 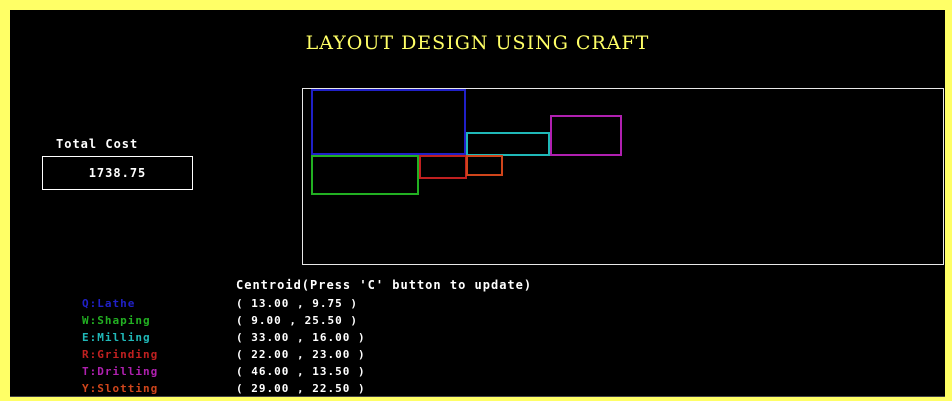 I want to click on centroid-coords: ( 9.00 , 25.50 ), so click(x=297, y=320).